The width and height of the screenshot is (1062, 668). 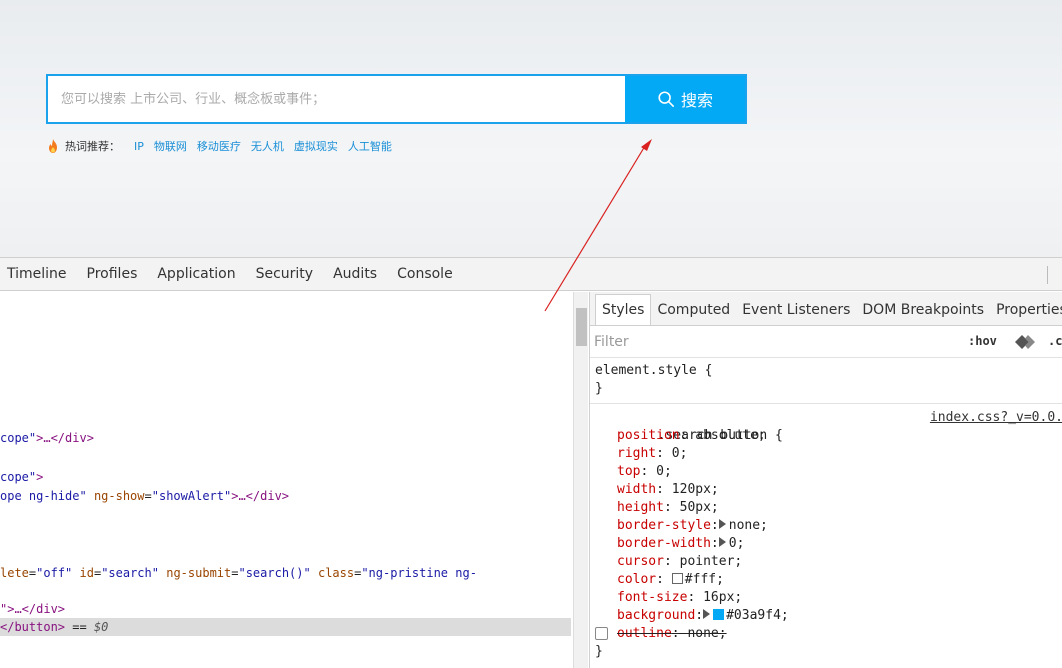 I want to click on dom-node-line: ">…</div>, so click(x=285, y=609).